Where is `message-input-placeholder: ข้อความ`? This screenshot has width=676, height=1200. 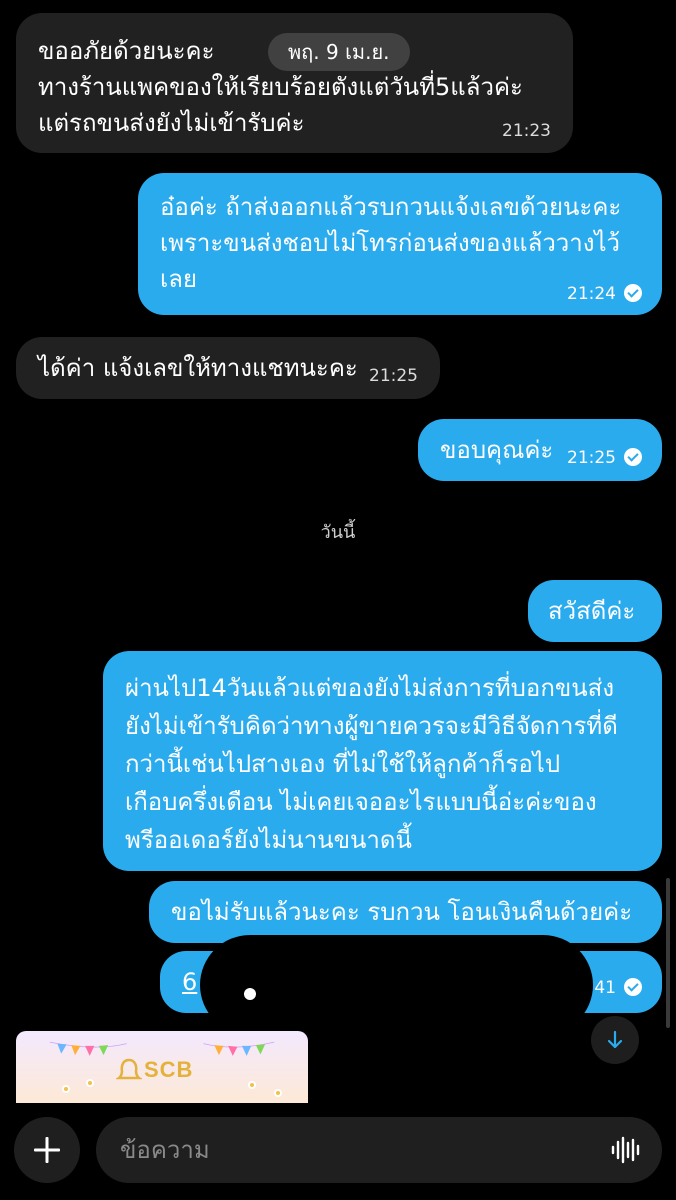
message-input-placeholder: ข้อความ is located at coordinates (165, 1150).